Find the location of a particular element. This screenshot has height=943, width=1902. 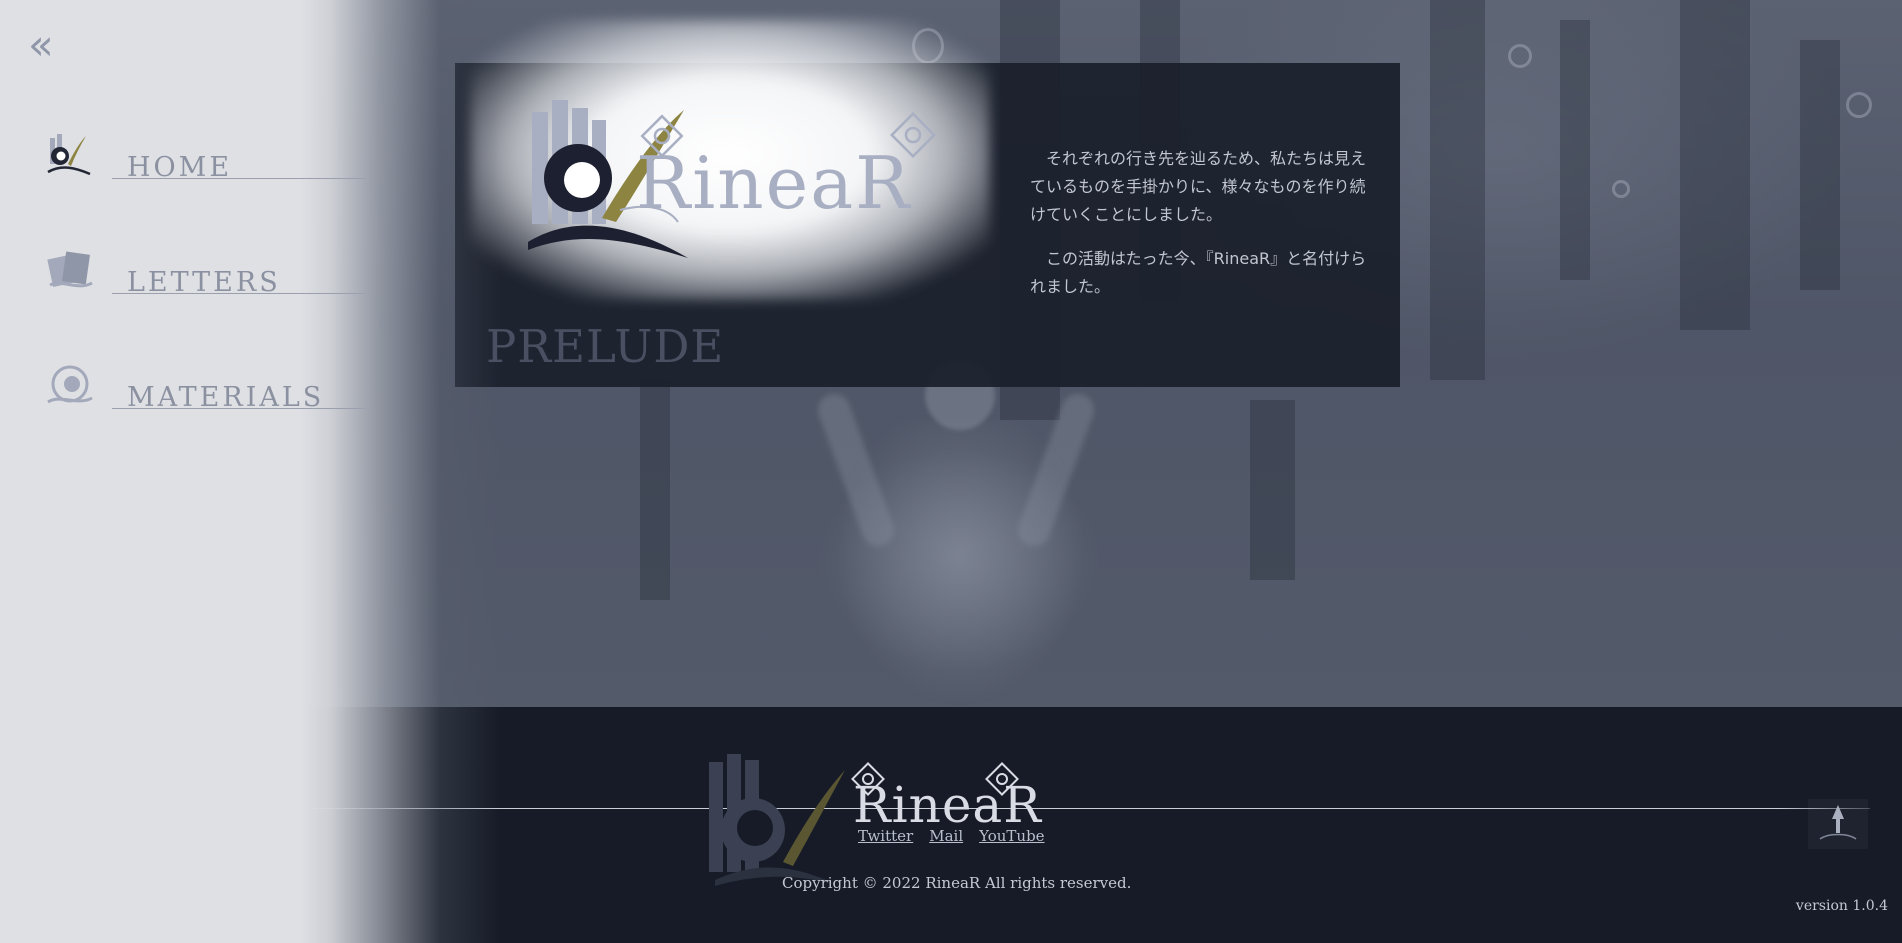

twitter-link: Twitter is located at coordinates (885, 836).